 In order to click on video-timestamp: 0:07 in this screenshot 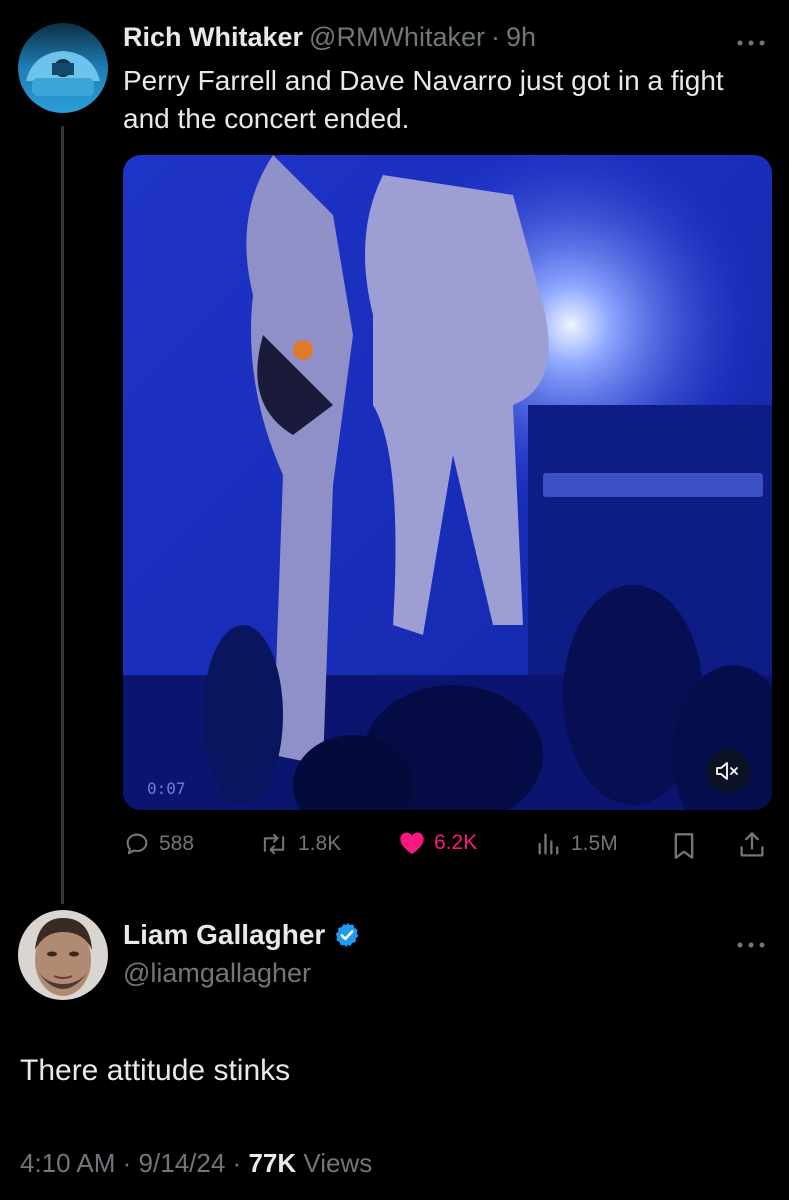, I will do `click(166, 788)`.